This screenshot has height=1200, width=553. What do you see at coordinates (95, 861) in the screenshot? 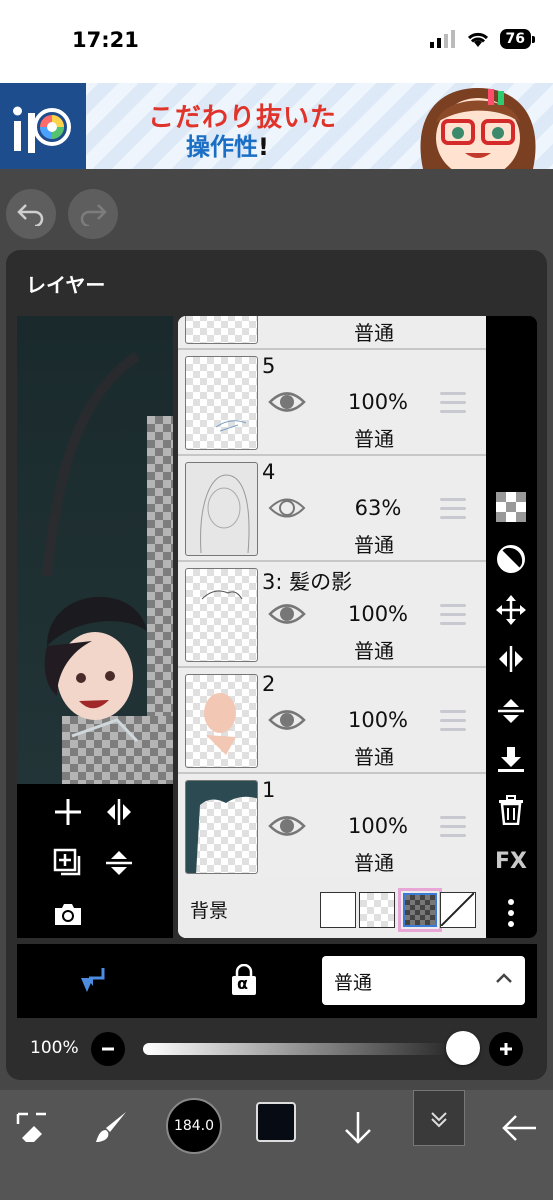
I see `layer-tools-left` at bounding box center [95, 861].